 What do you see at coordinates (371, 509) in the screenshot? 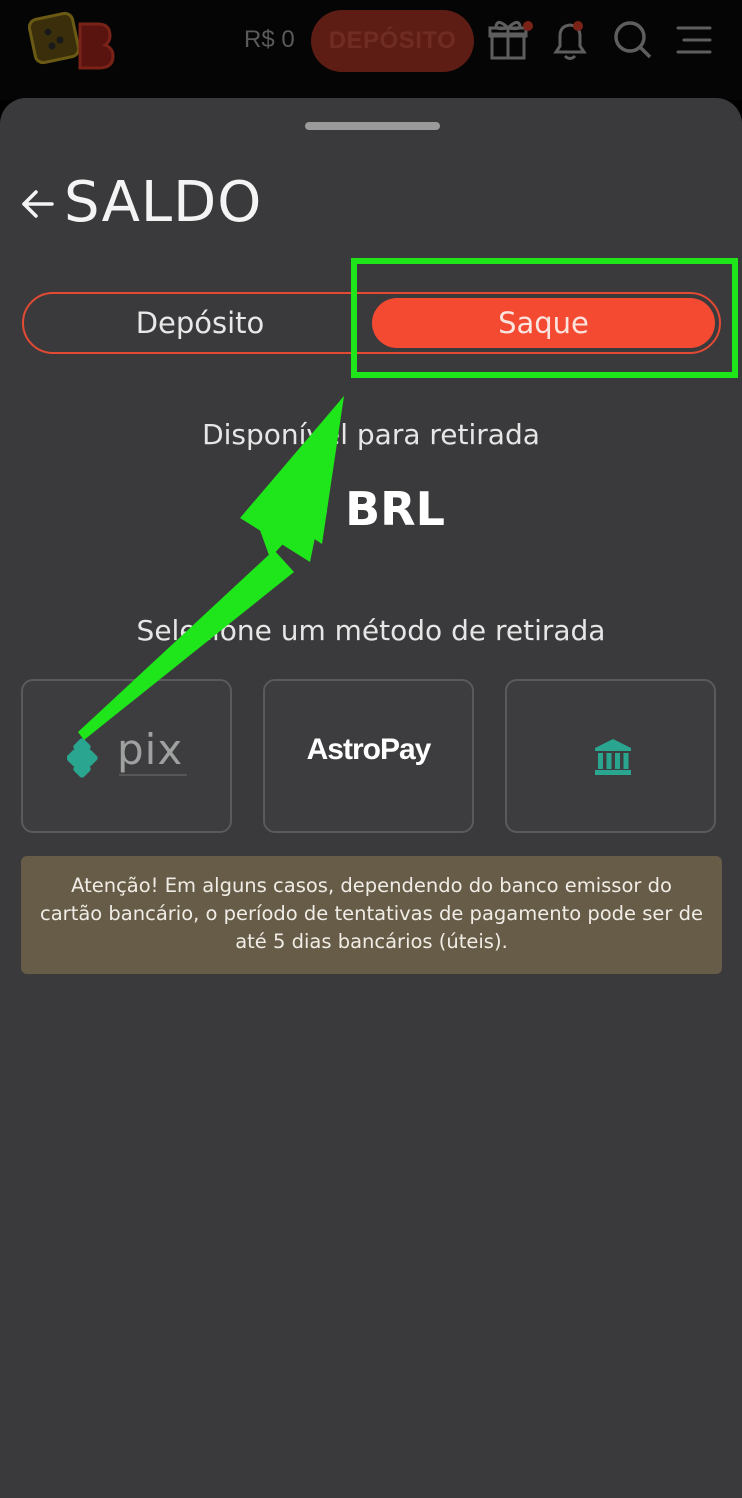
I see `available-amount: 0 BRL` at bounding box center [371, 509].